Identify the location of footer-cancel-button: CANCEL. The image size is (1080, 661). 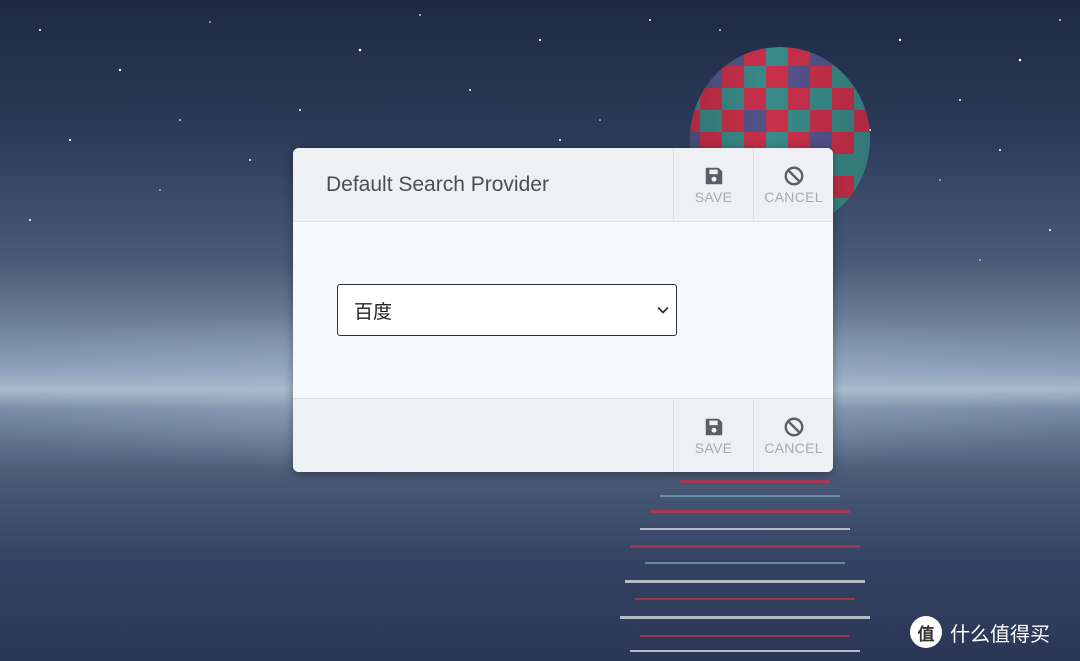
(793, 435).